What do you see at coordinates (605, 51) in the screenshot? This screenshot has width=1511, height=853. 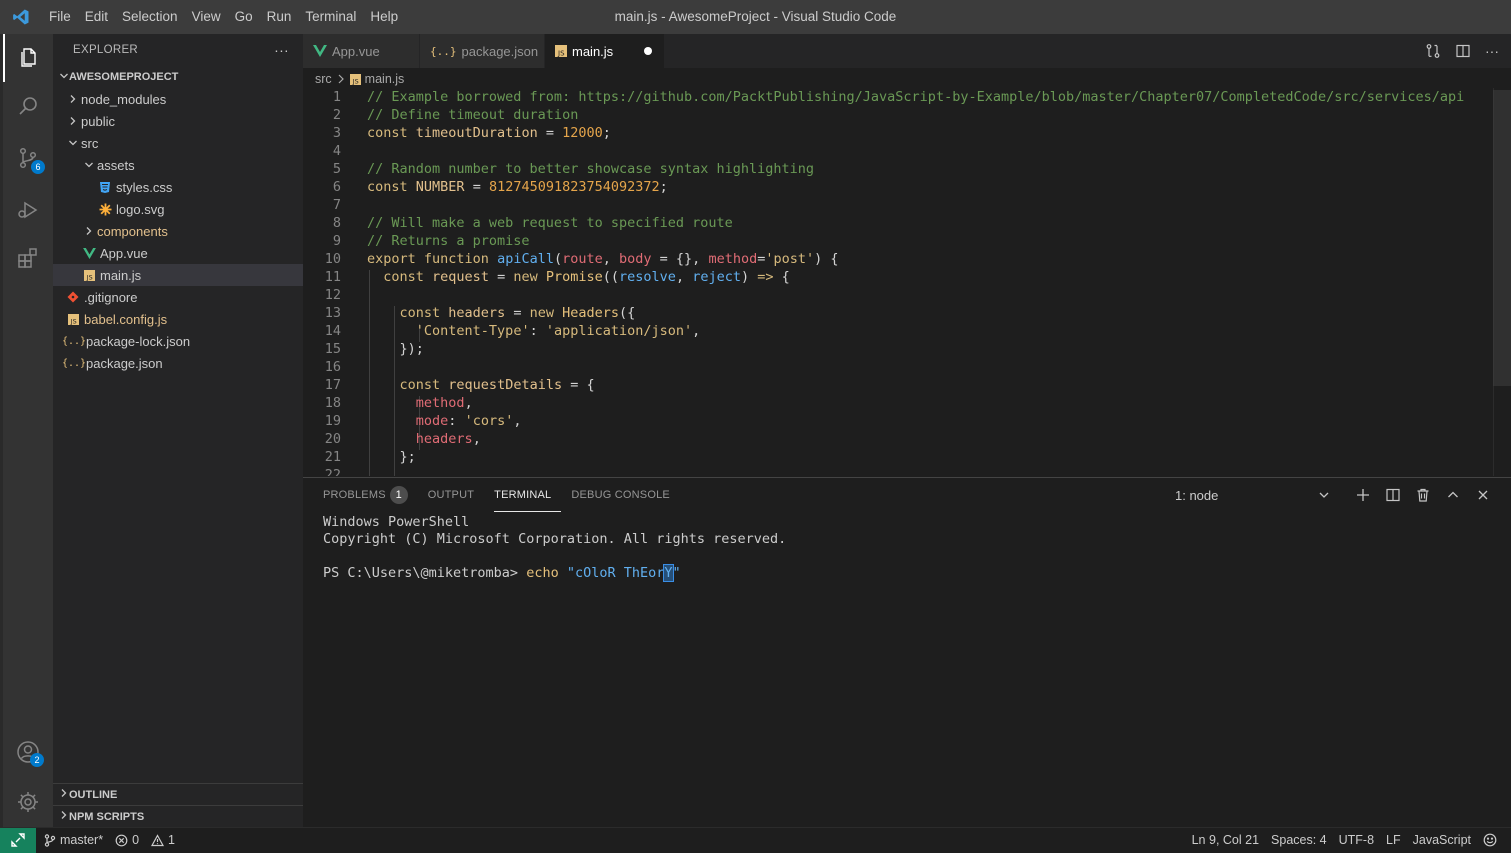 I see `tab-main-js: JS main.js` at bounding box center [605, 51].